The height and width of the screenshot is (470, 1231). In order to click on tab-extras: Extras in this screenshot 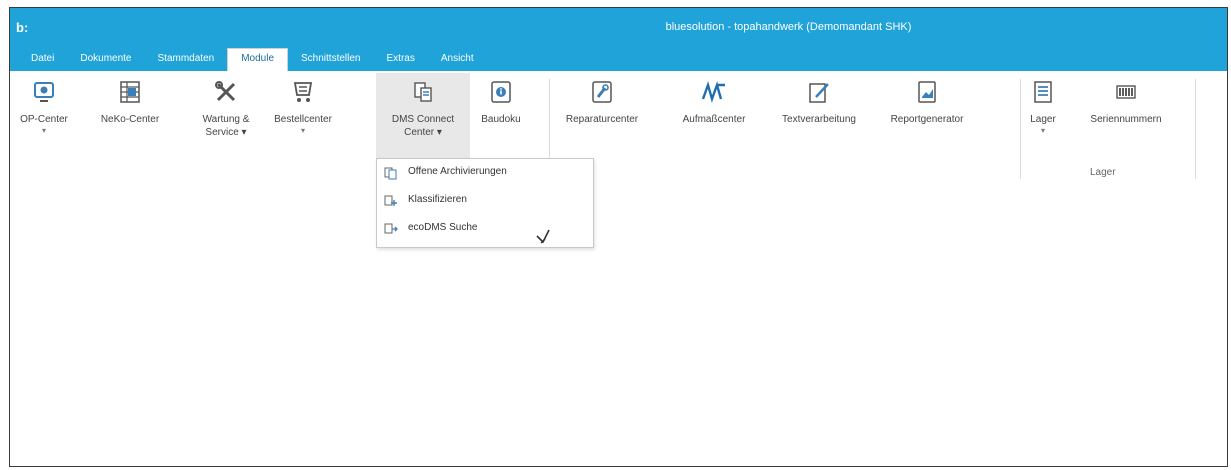, I will do `click(401, 60)`.